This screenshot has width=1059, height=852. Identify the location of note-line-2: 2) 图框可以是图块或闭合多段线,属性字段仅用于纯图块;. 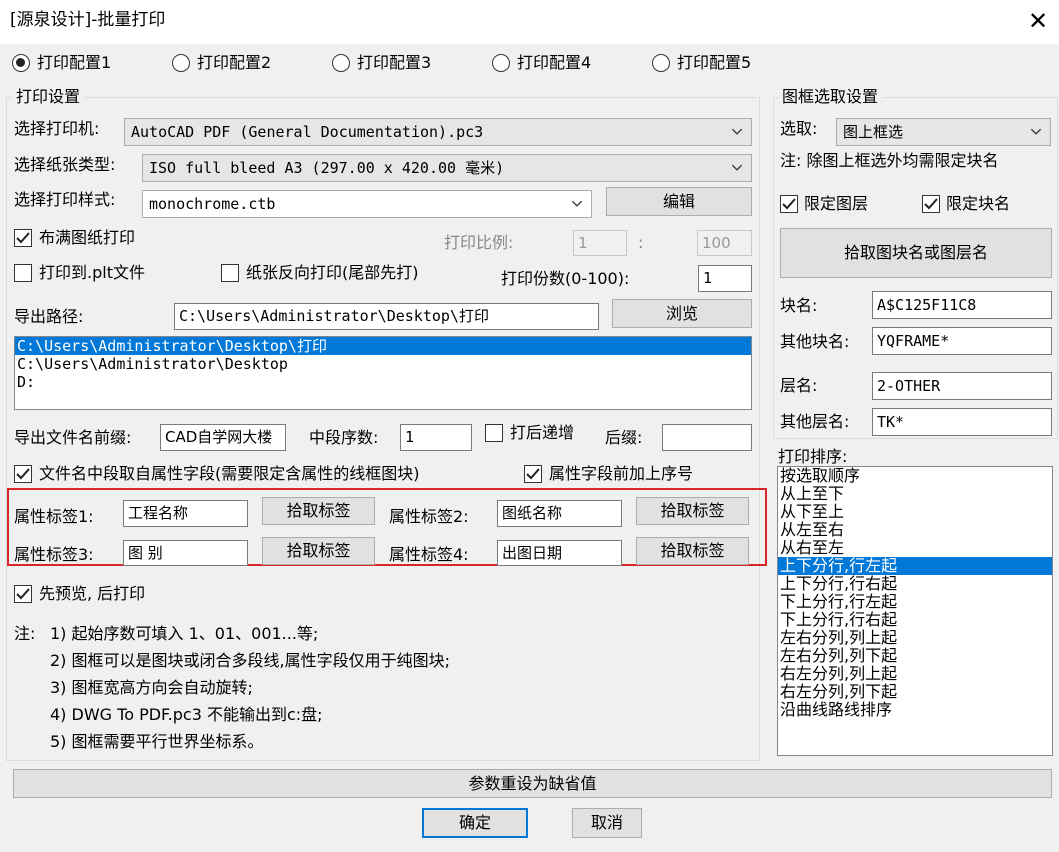
(250, 660).